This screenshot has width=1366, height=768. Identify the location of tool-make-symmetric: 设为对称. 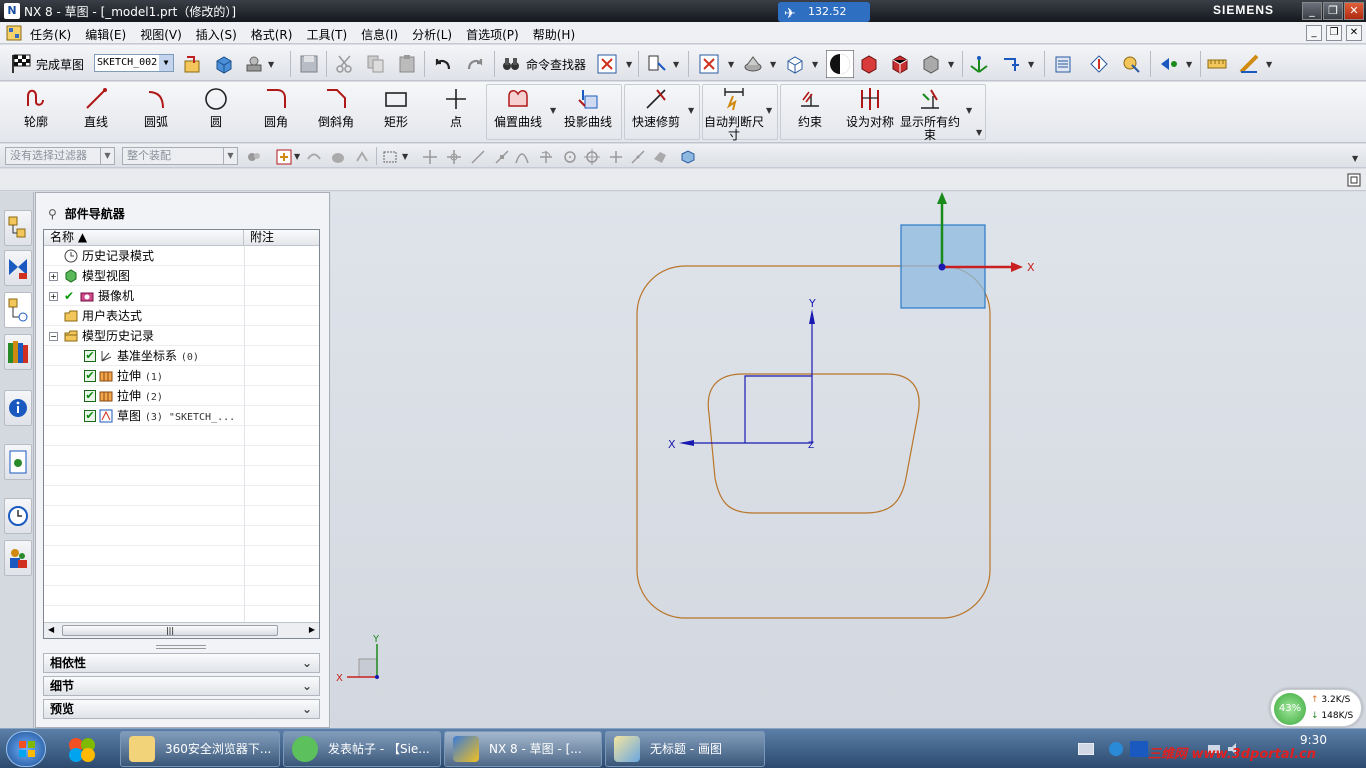
(870, 107).